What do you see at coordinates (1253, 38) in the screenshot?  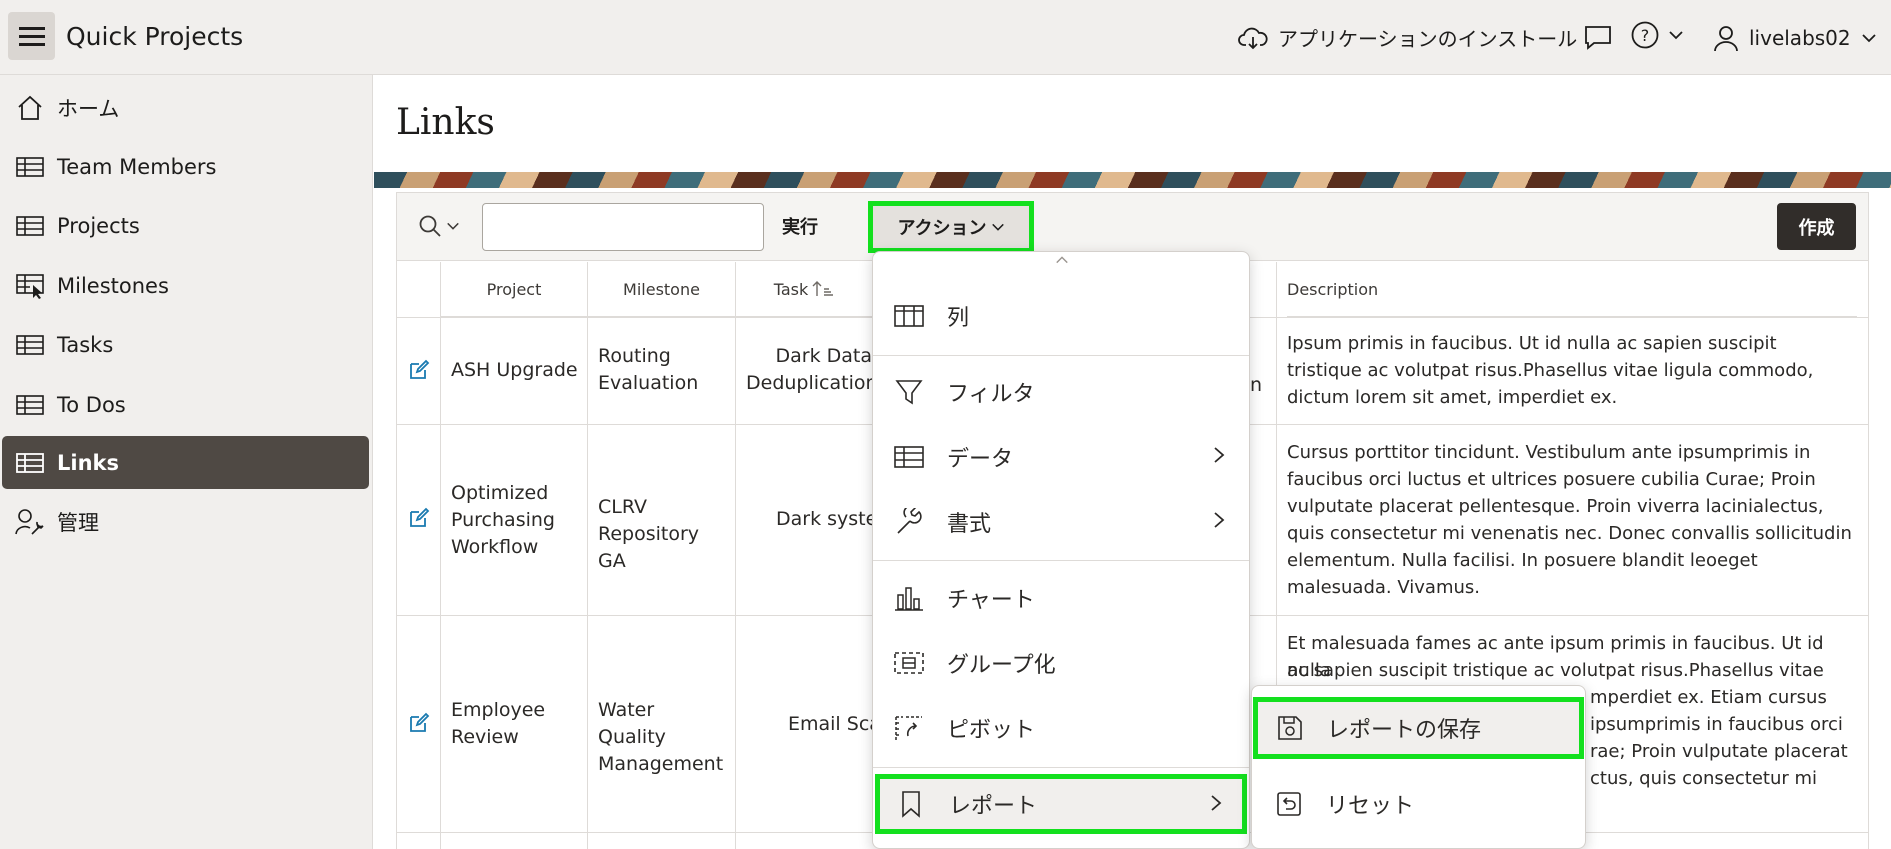 I see `cloud-download-icon` at bounding box center [1253, 38].